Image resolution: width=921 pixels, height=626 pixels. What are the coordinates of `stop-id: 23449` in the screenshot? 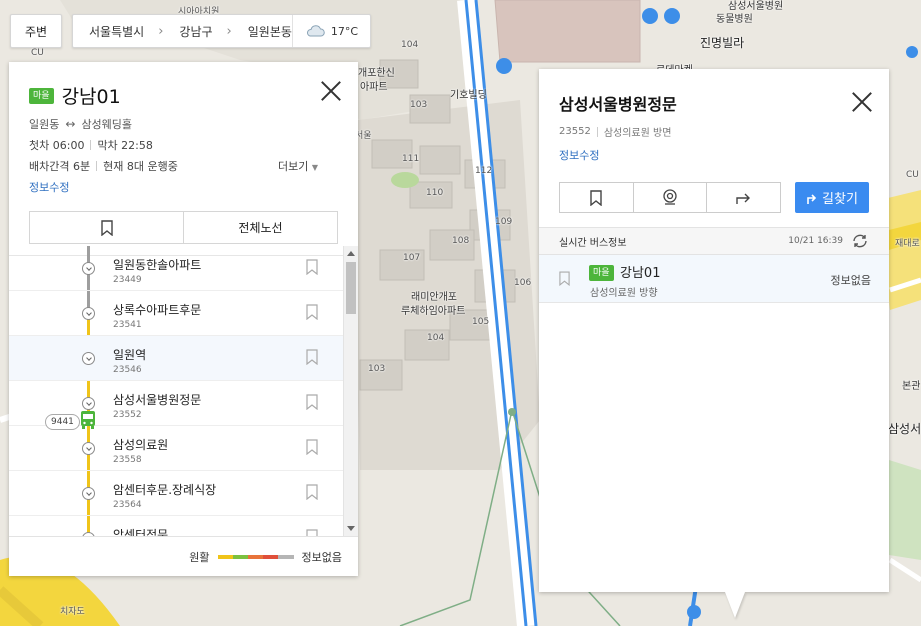 It's located at (127, 280).